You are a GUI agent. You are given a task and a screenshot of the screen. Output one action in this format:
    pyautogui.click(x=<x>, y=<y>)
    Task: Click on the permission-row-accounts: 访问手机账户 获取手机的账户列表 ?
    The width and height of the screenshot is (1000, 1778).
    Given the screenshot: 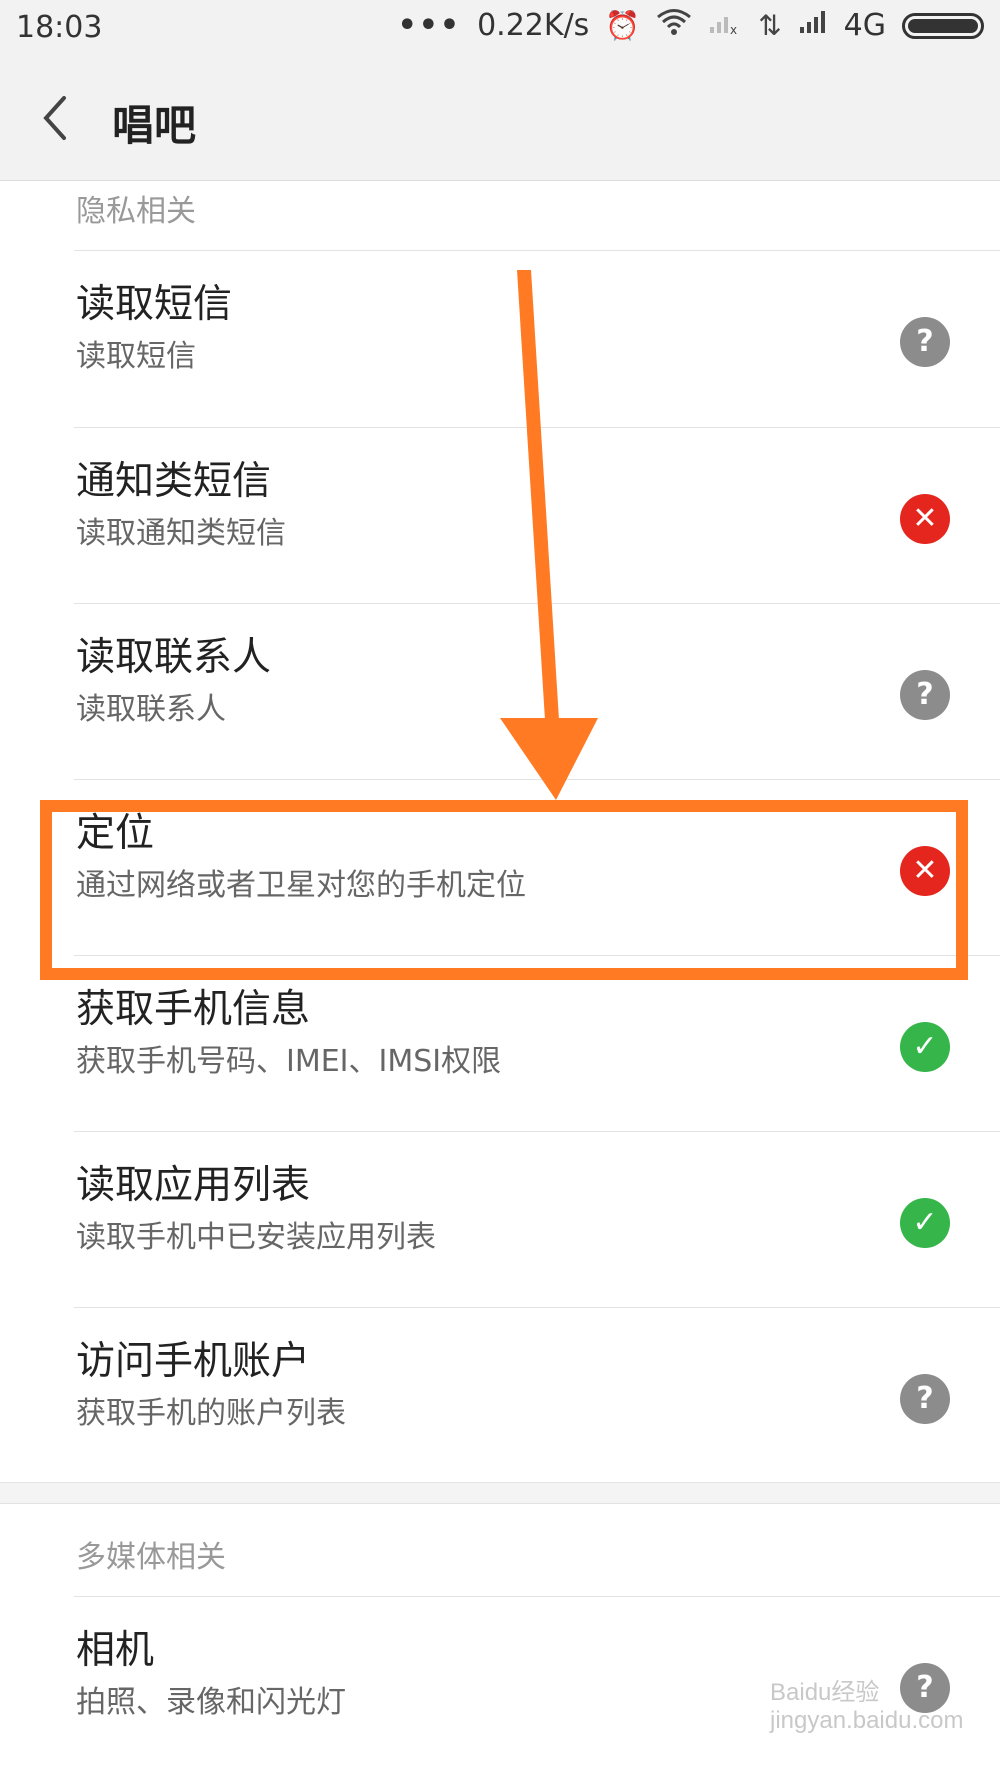 What is the action you would take?
    pyautogui.click(x=500, y=1396)
    